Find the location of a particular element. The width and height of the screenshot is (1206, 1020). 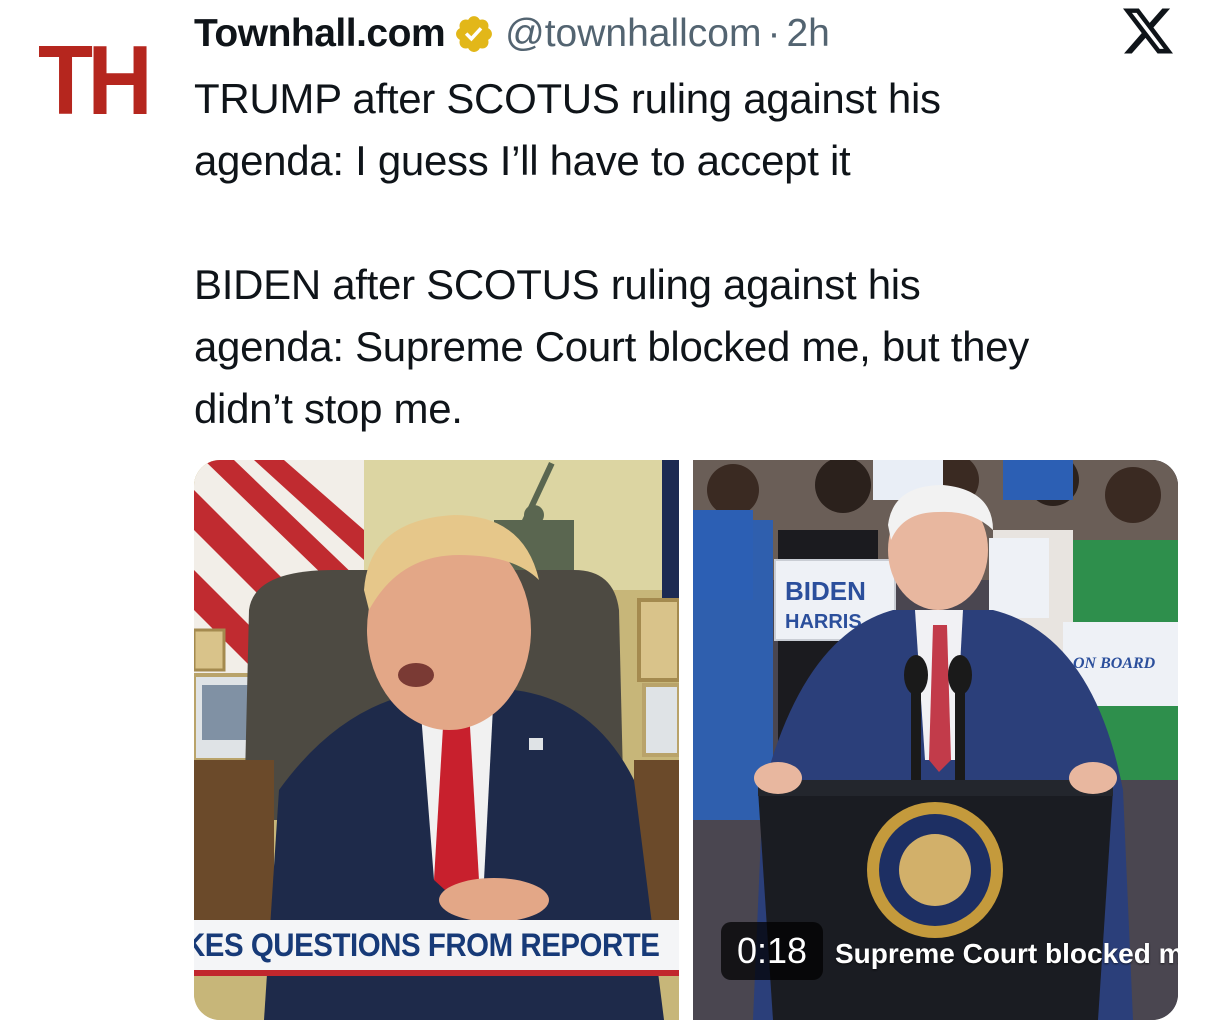

tweet-header: Townhall.com @townhallcom · 2h is located at coordinates (512, 34).